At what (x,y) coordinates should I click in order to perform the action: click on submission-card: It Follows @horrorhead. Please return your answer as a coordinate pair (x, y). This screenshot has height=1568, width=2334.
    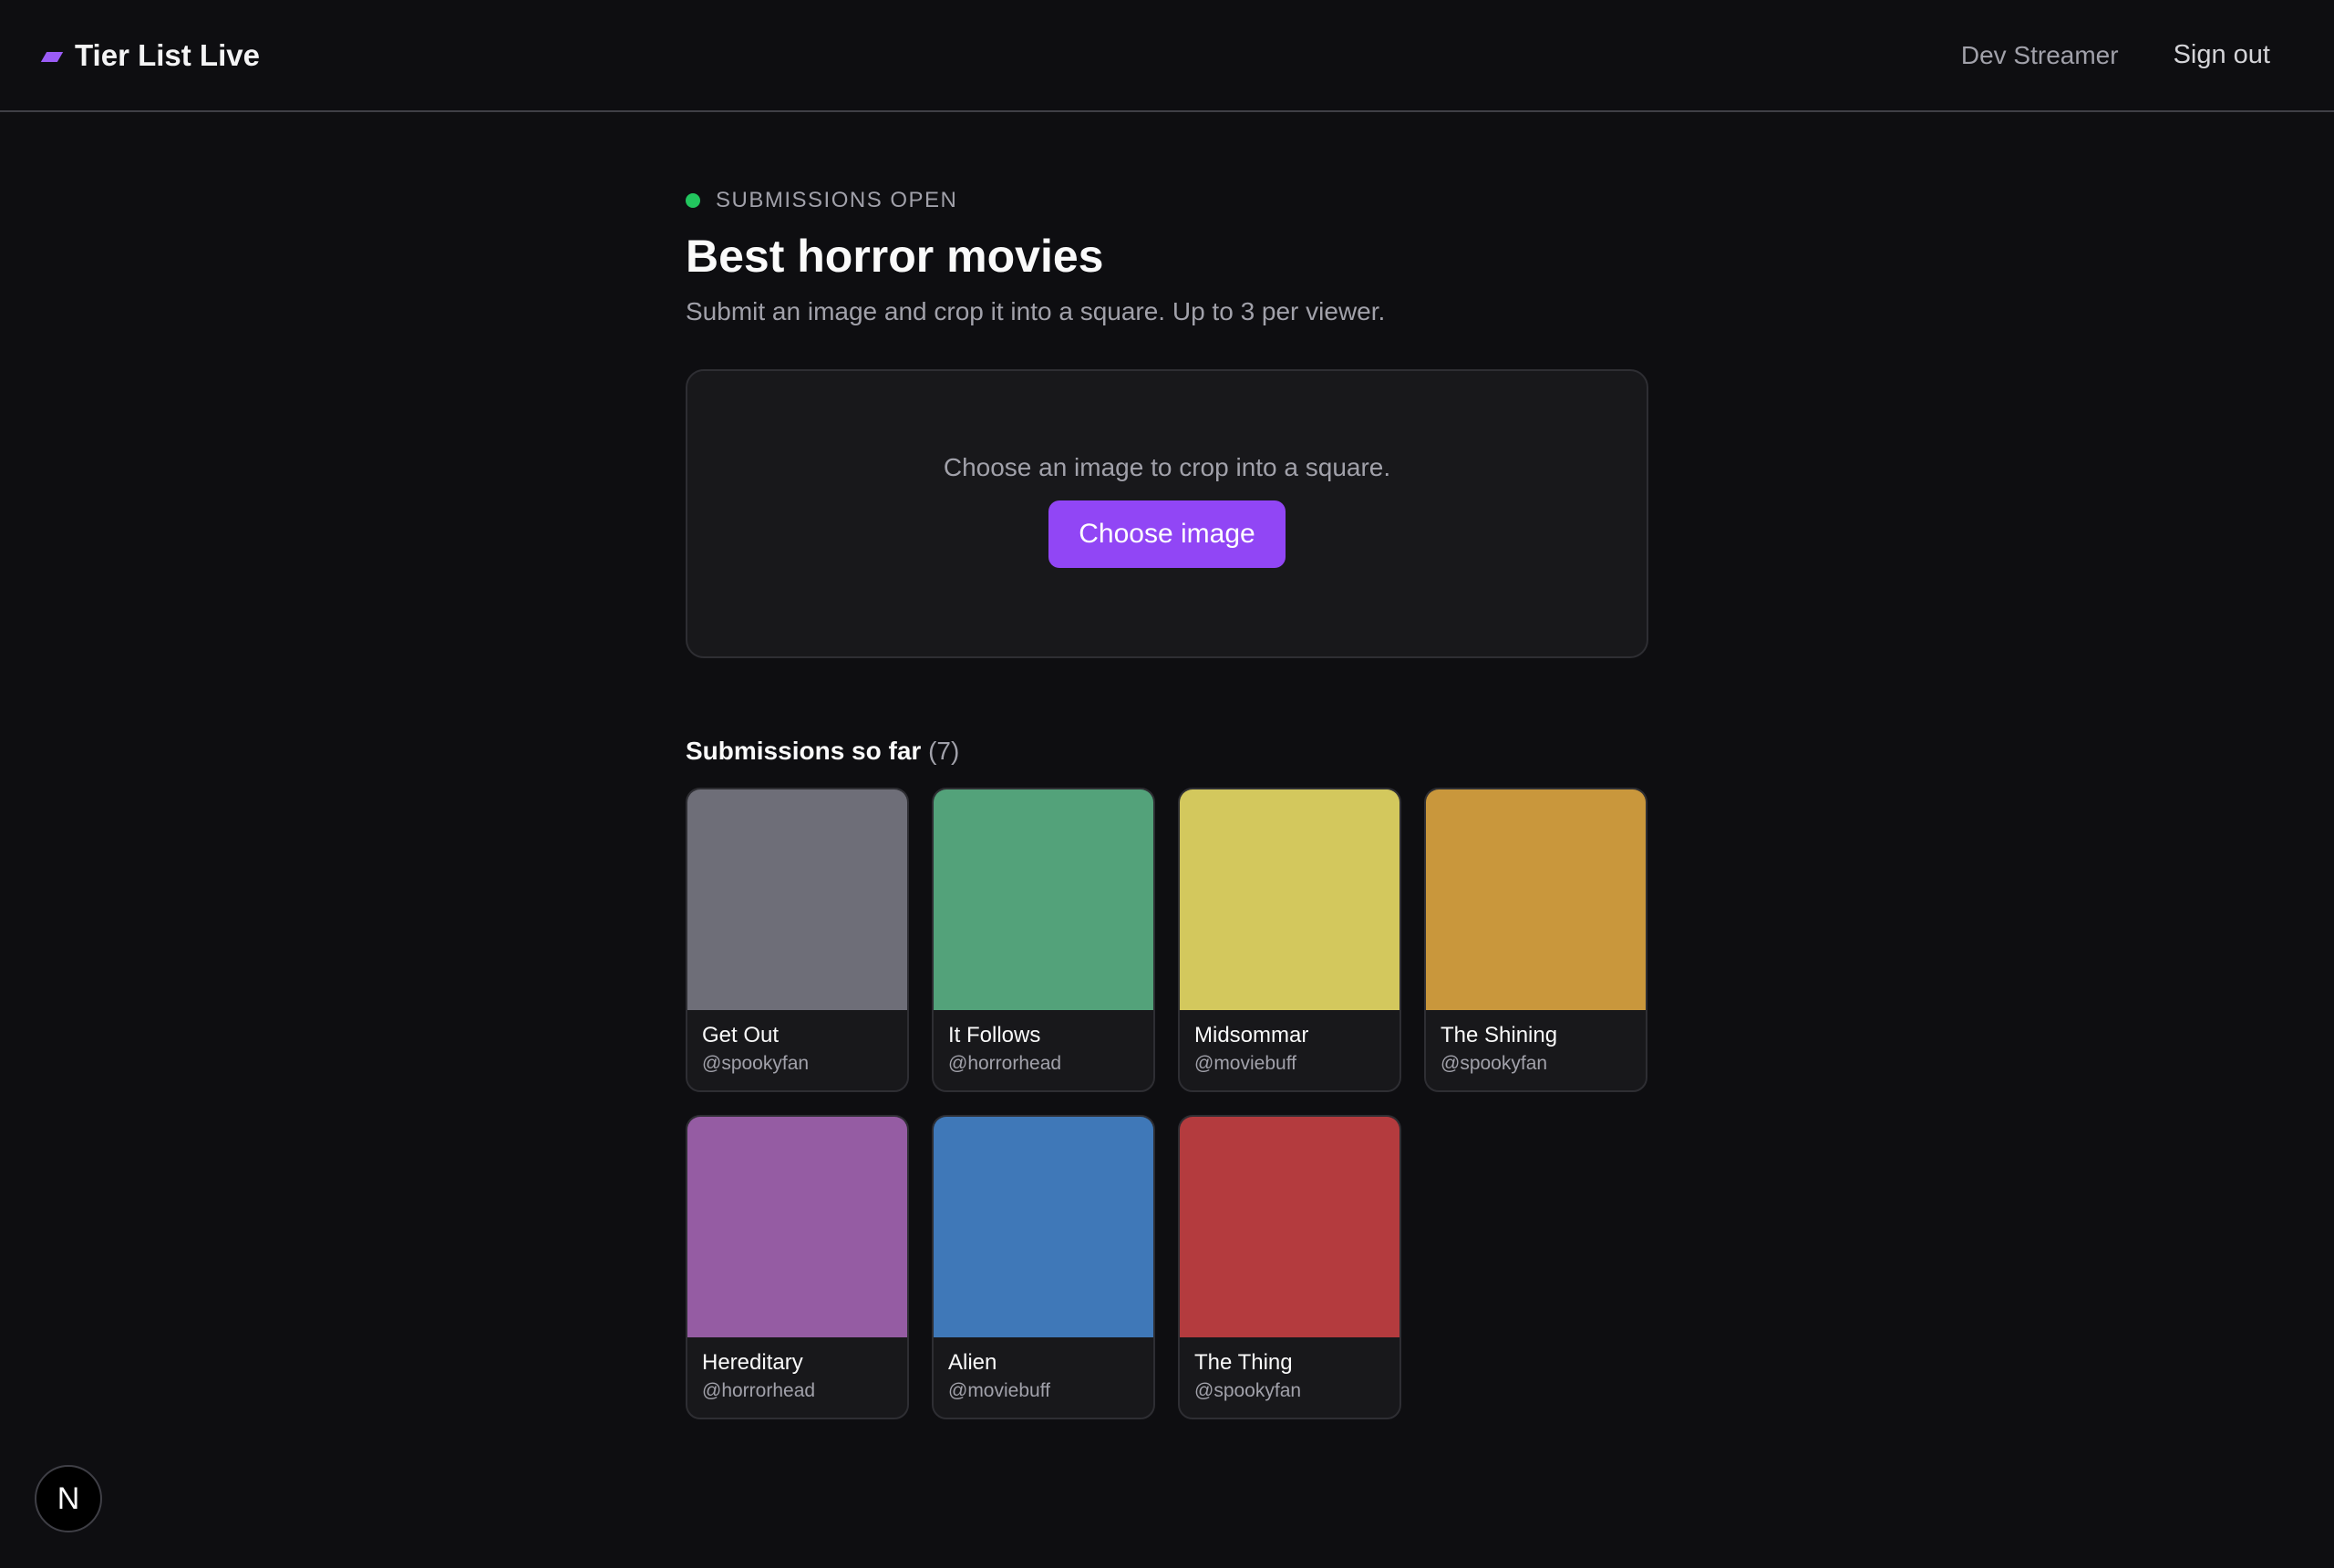
    Looking at the image, I should click on (1043, 940).